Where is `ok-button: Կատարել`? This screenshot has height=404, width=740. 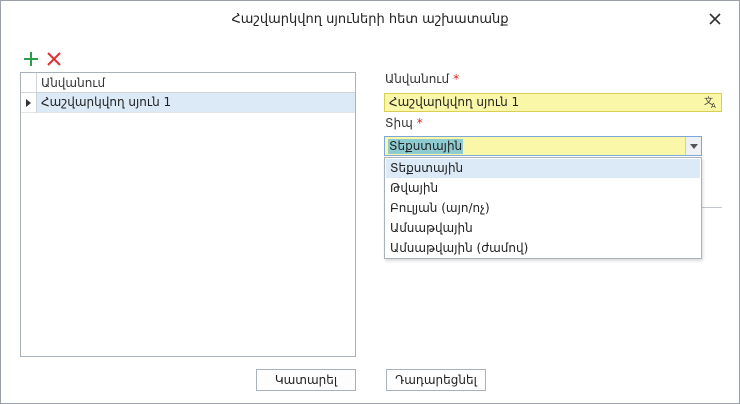
ok-button: Կատարել is located at coordinates (306, 380).